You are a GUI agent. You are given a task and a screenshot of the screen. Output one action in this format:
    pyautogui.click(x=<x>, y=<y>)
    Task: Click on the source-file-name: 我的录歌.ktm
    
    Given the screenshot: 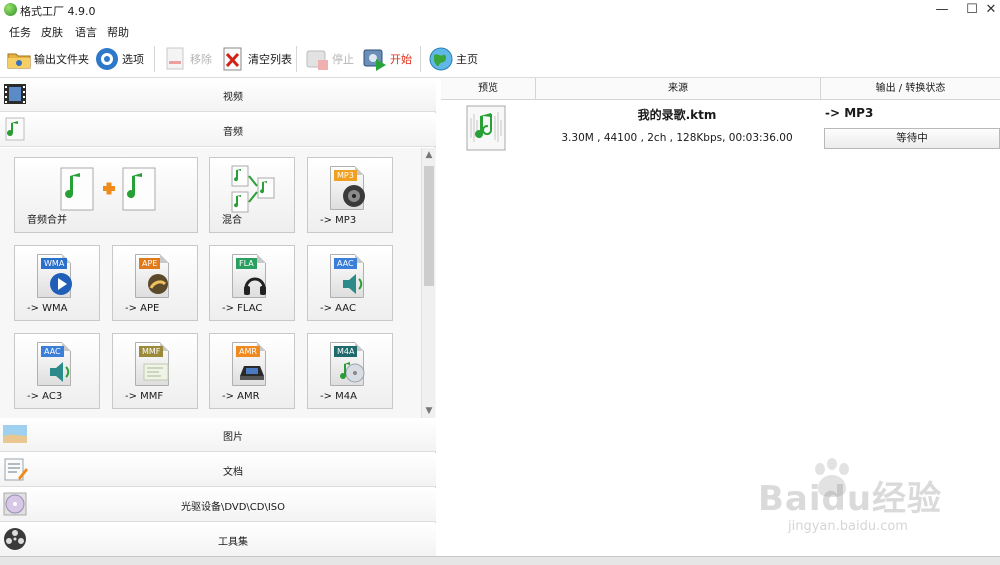 What is the action you would take?
    pyautogui.click(x=677, y=115)
    